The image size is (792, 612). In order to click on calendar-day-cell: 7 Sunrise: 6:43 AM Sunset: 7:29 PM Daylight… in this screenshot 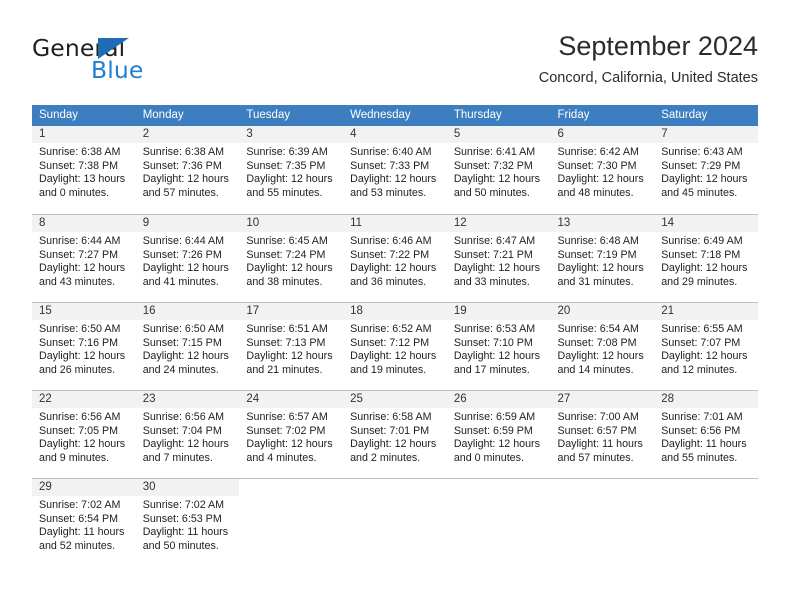, I will do `click(706, 170)`.